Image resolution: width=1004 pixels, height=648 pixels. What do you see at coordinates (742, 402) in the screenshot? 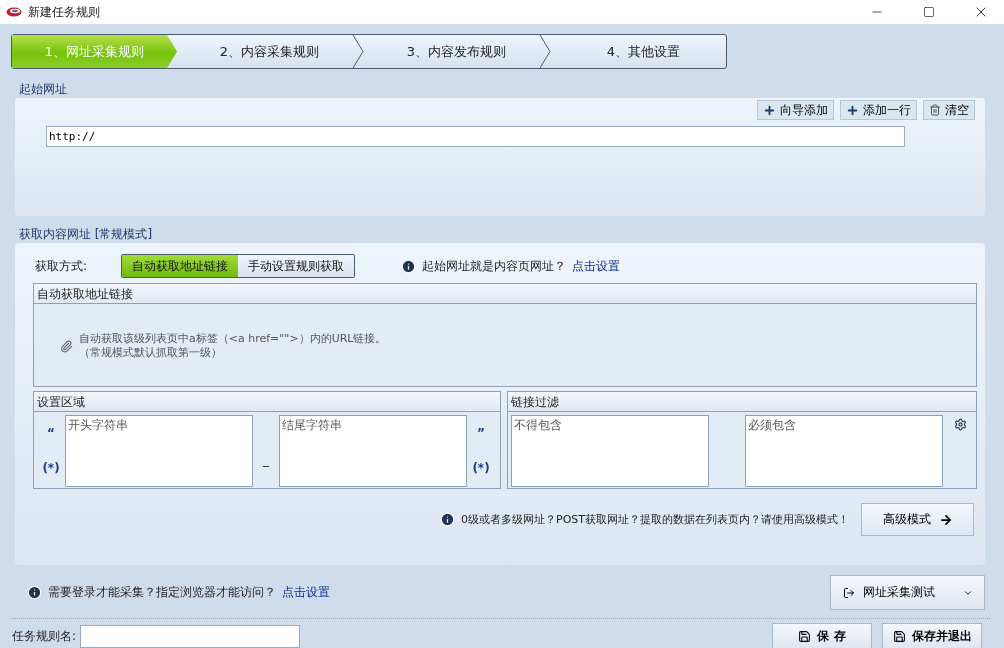
I see `panel-header: 链接过滤` at bounding box center [742, 402].